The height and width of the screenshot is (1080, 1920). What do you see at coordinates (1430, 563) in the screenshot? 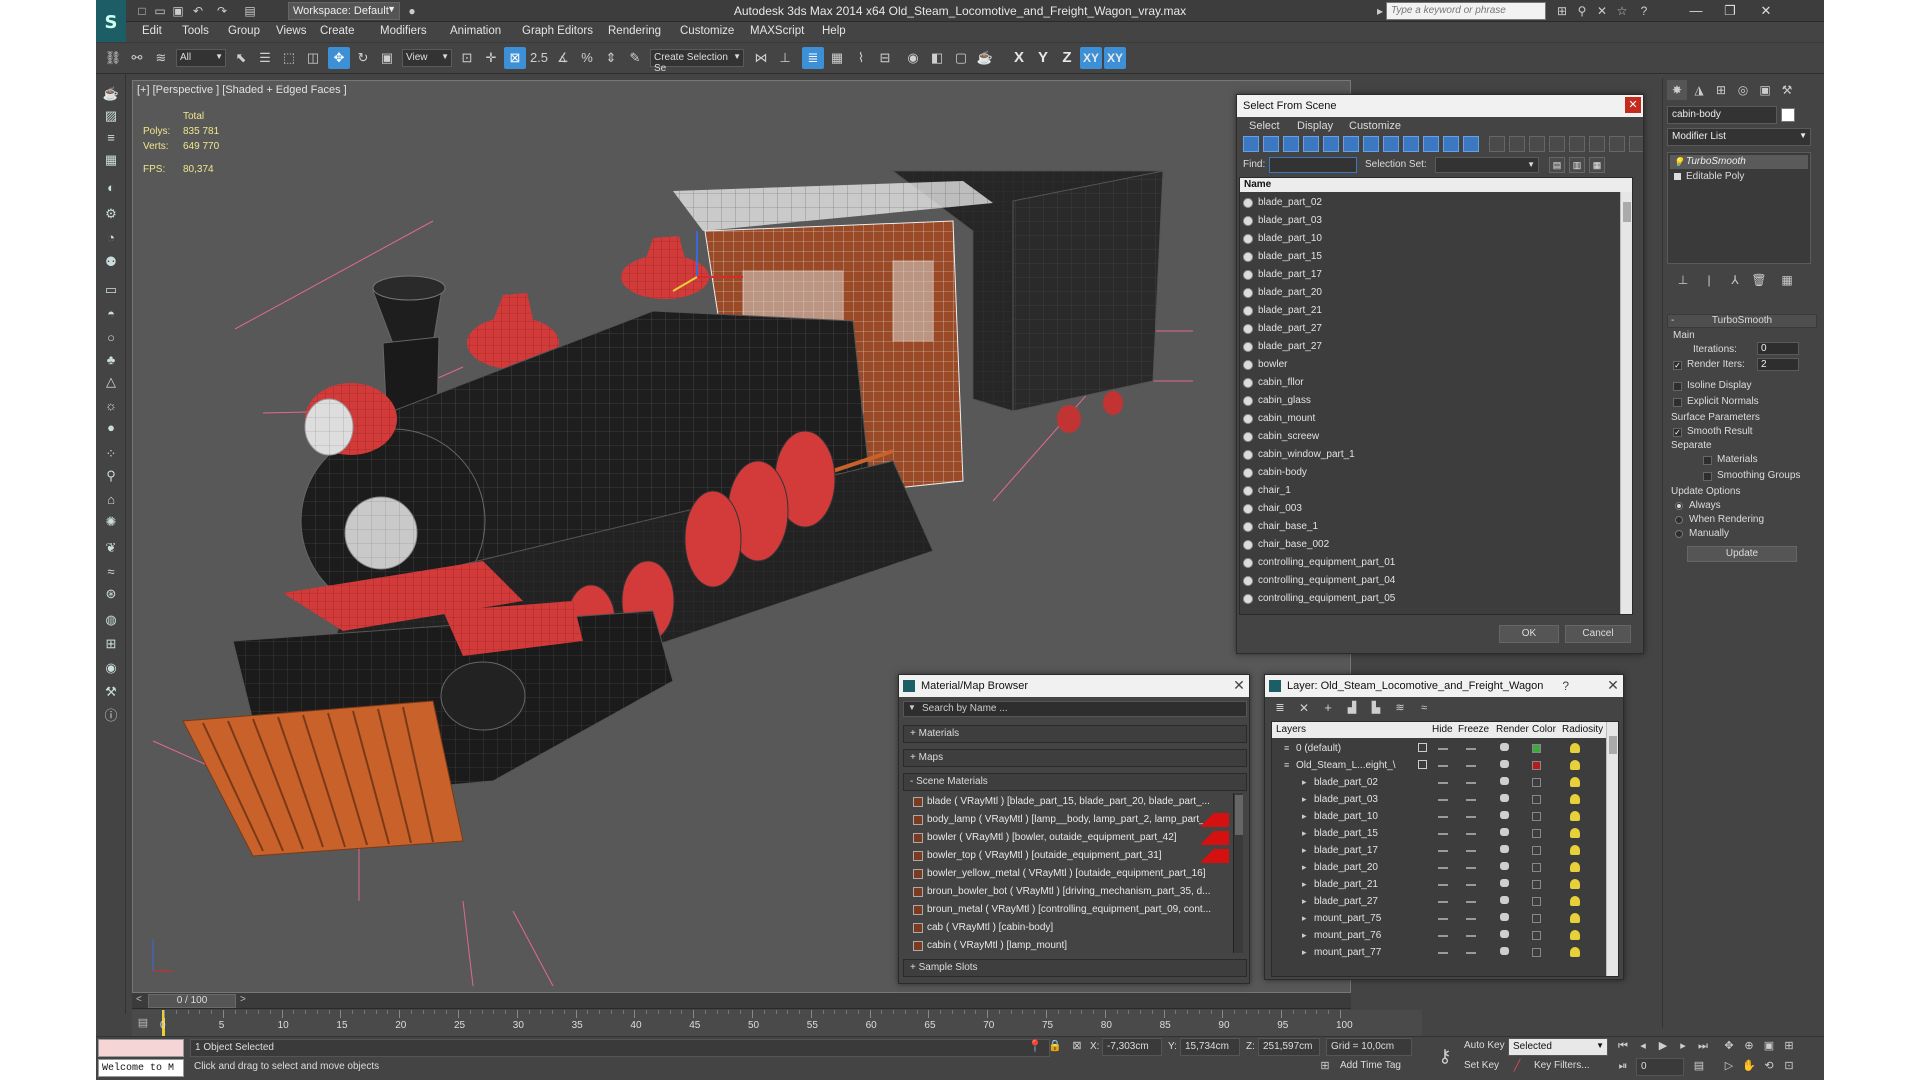
I see `list-item: controlling_equipment_part_01` at bounding box center [1430, 563].